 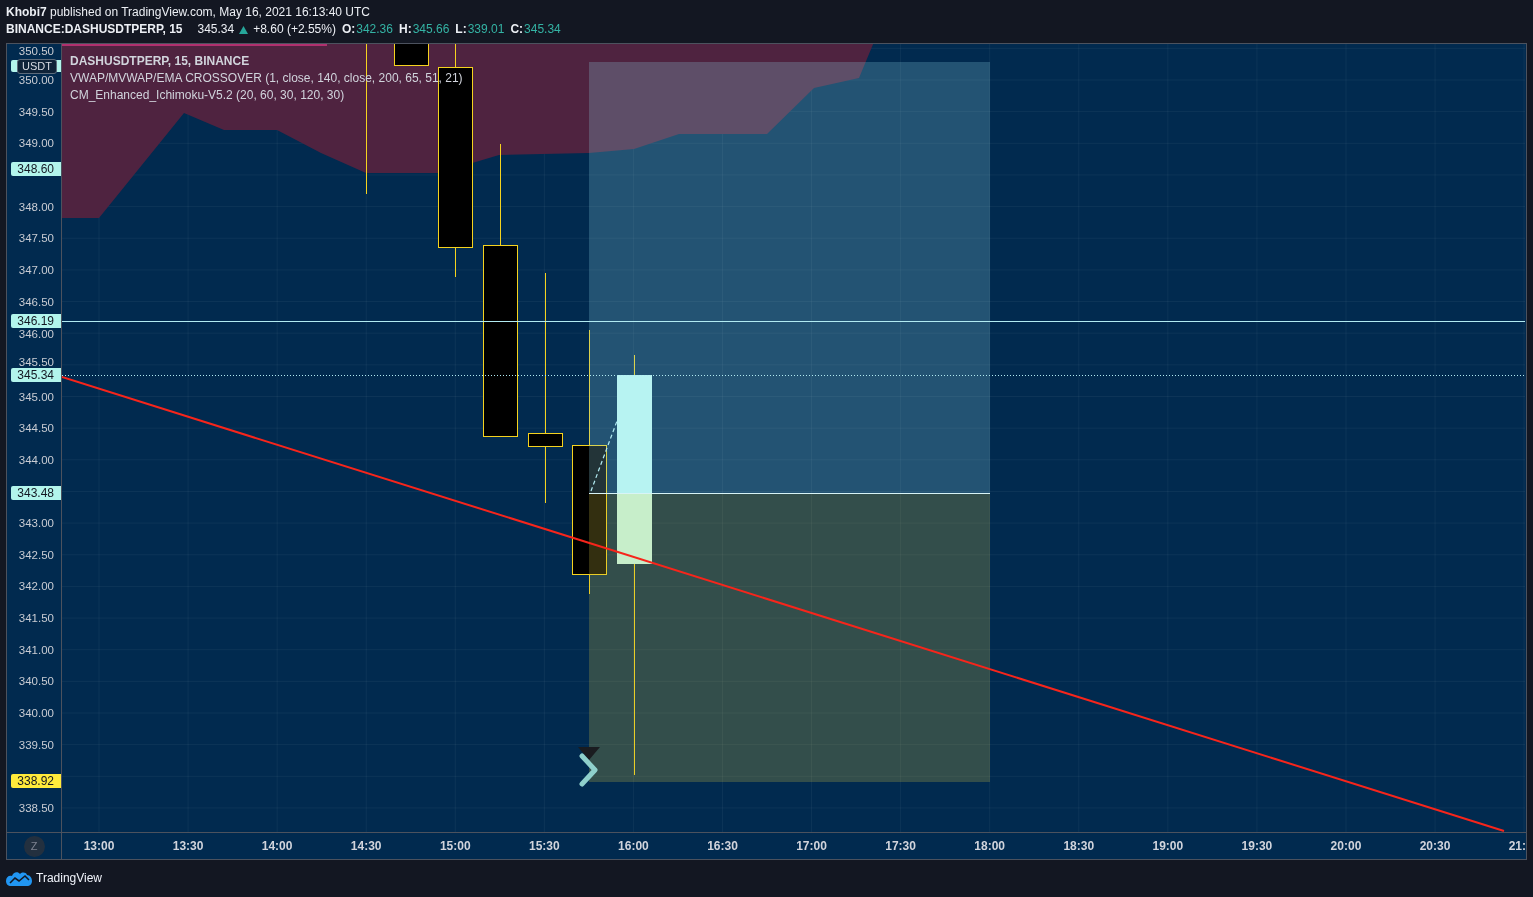 I want to click on time-label: 19:00, so click(x=1168, y=846).